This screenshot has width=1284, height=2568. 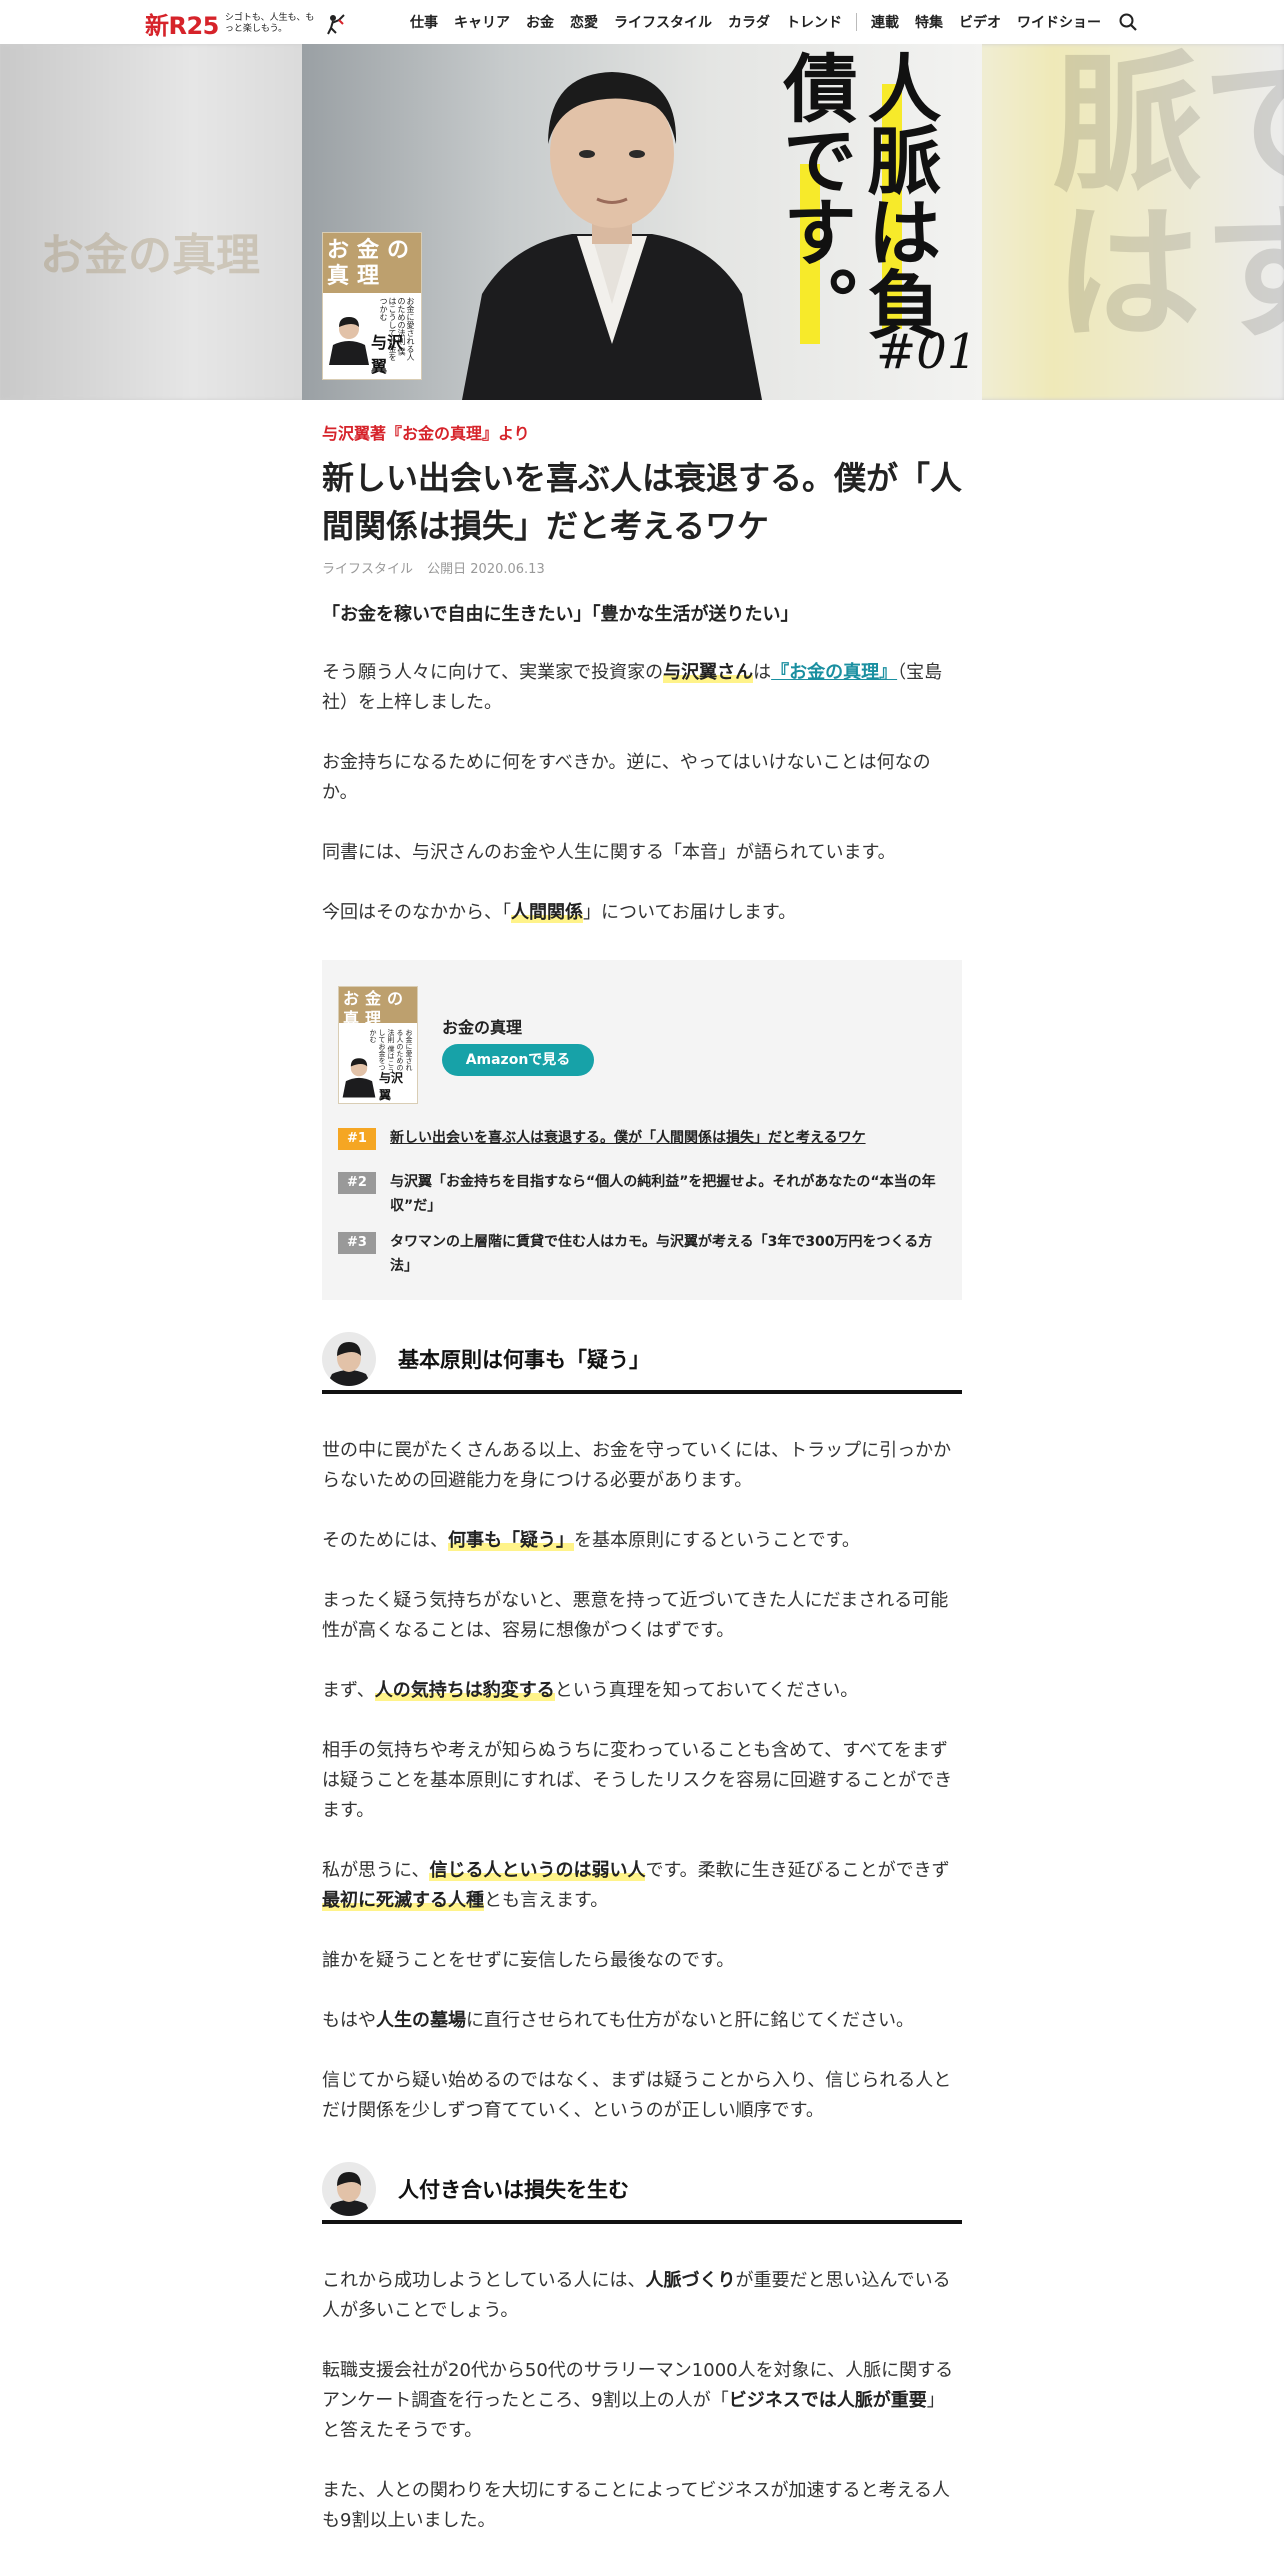 I want to click on article-lead: 「お金を稼いで自由に生きたい」「豊かな生活が送りたい」, so click(x=560, y=614).